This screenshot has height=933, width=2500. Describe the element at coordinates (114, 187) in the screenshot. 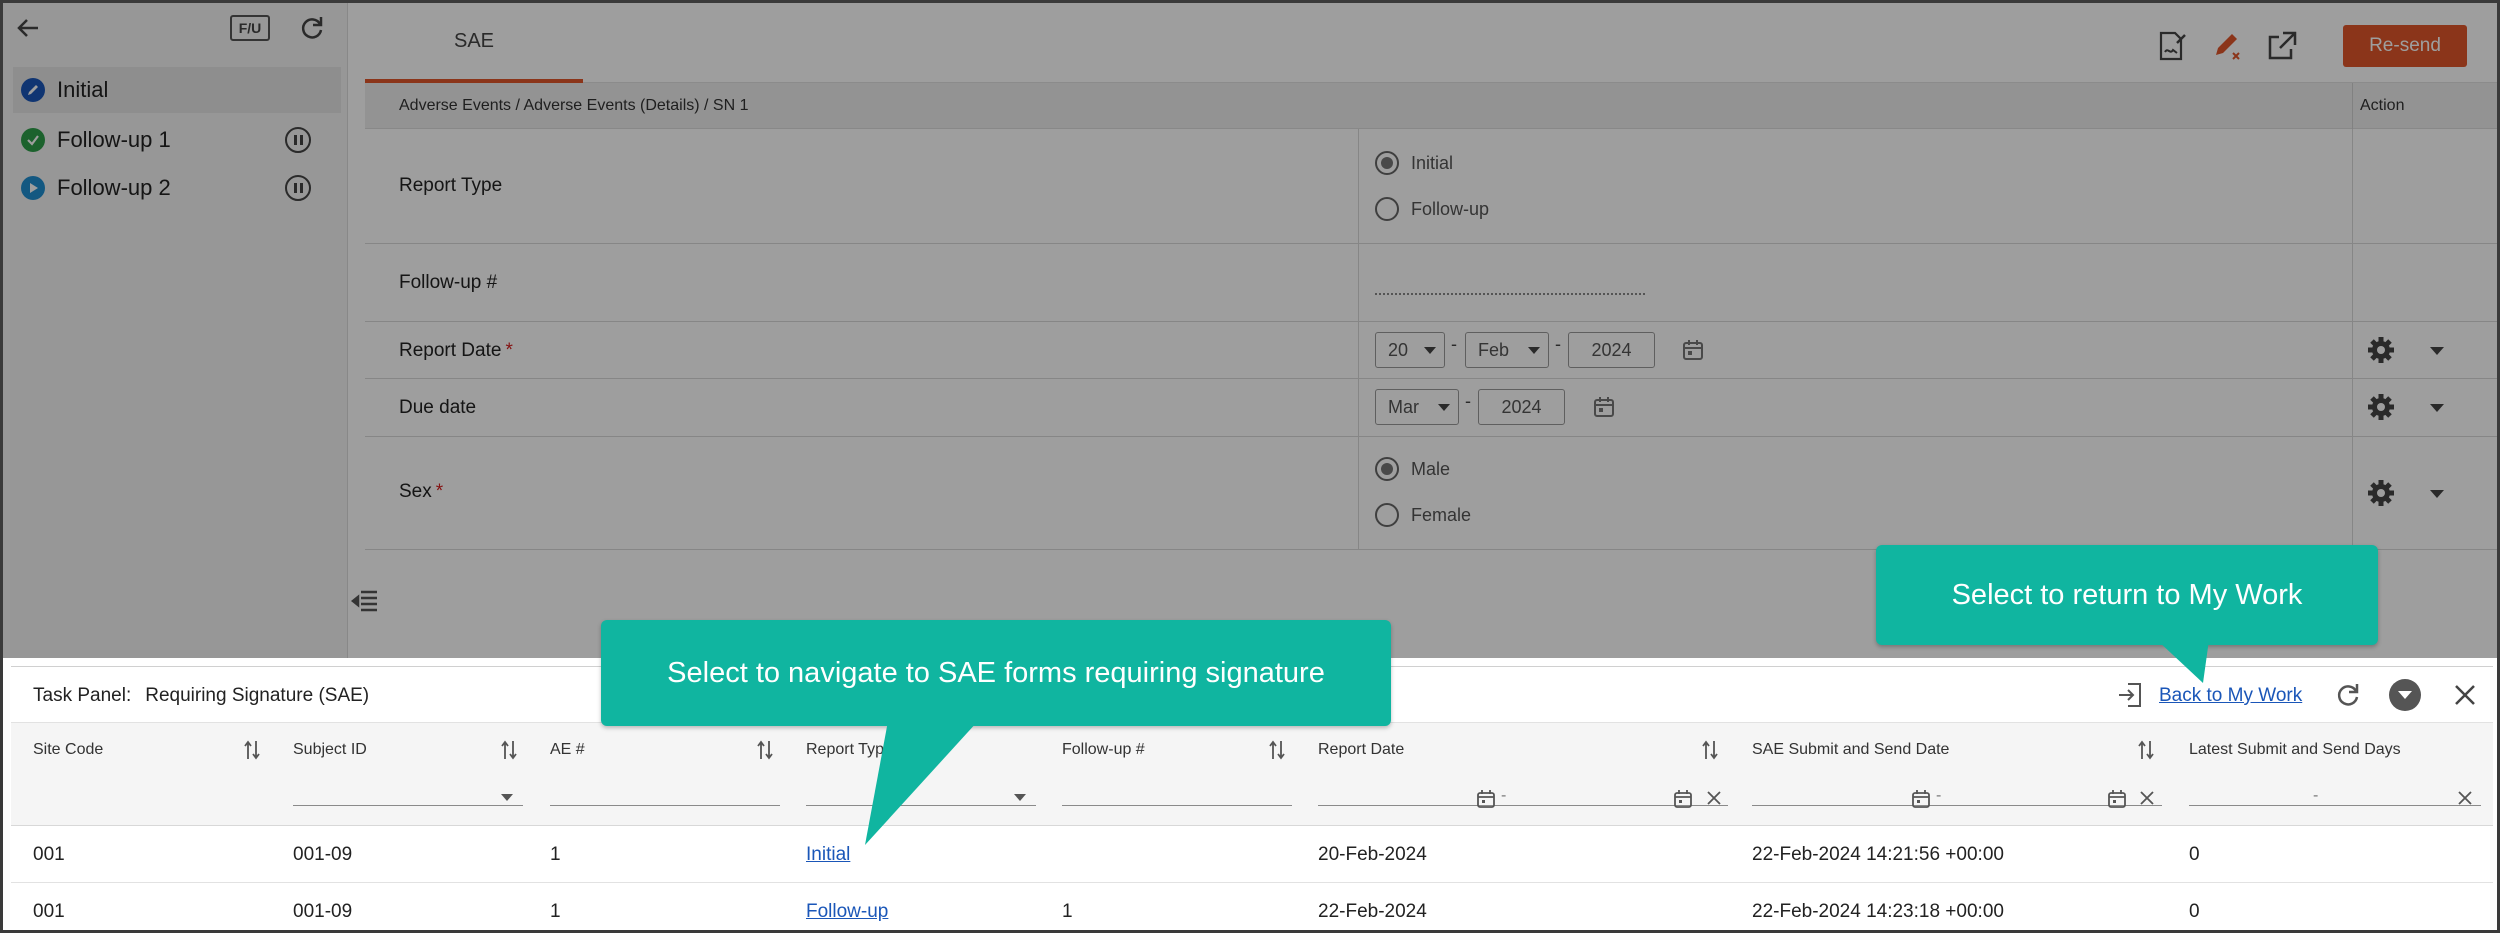

I see `sidebar-item-label: Follow-up 2` at that location.